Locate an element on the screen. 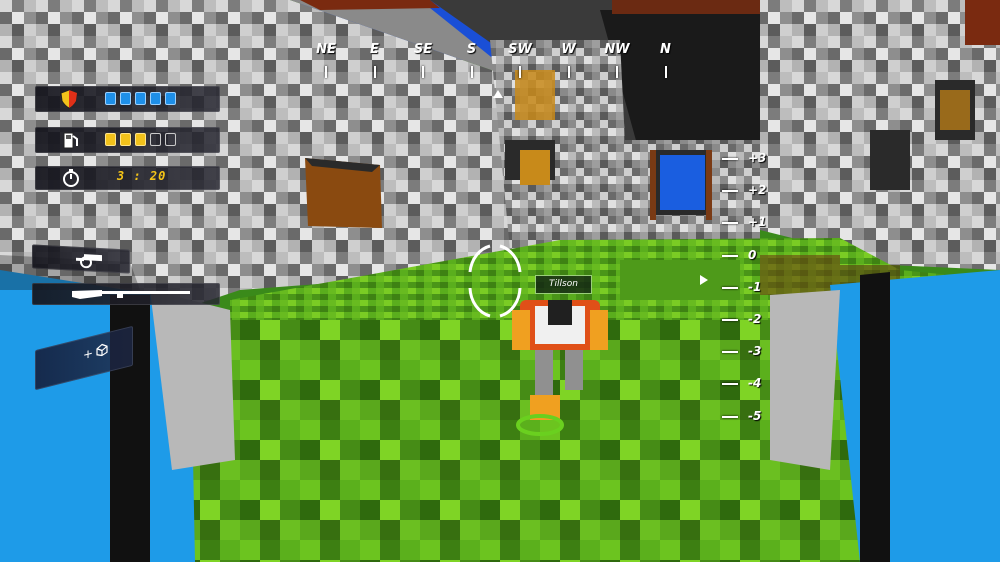  target-nametag: Tillson is located at coordinates (563, 284).